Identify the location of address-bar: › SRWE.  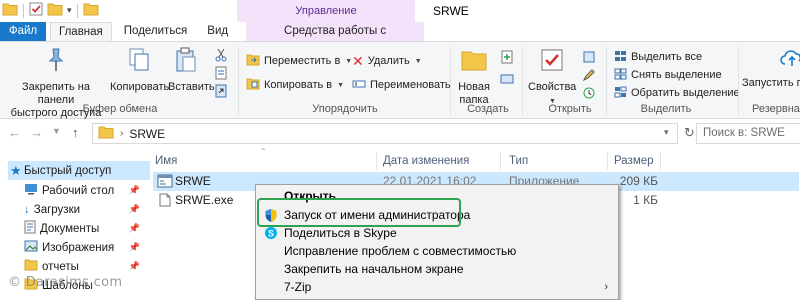
(385, 133).